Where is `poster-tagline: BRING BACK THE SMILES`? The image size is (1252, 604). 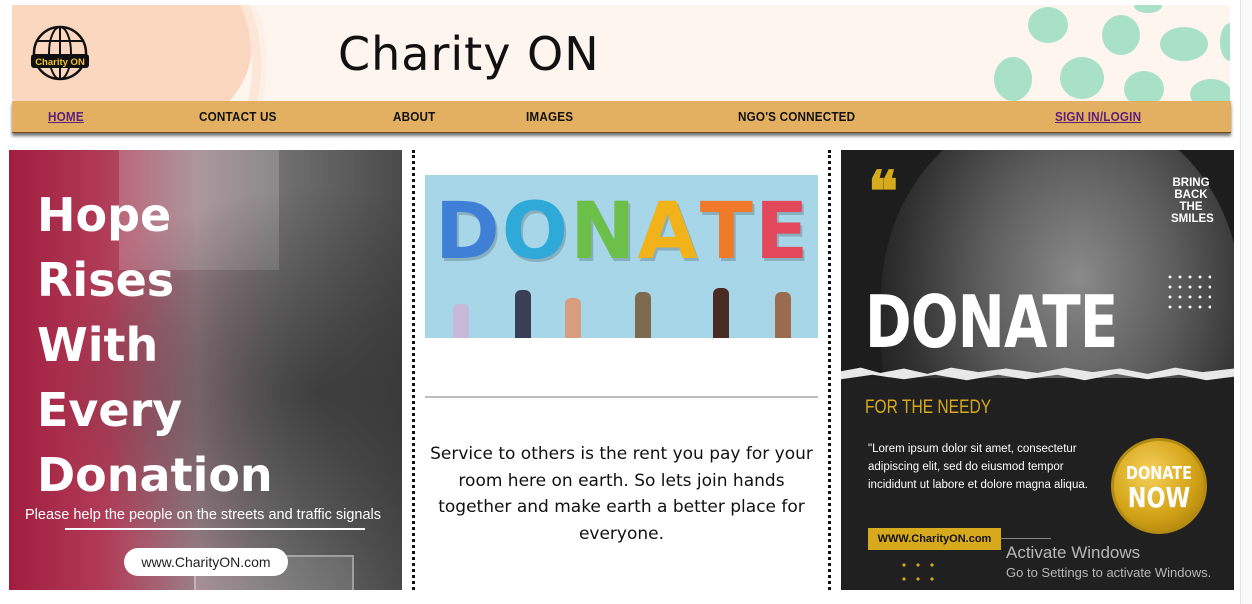 poster-tagline: BRING BACK THE SMILES is located at coordinates (1192, 201).